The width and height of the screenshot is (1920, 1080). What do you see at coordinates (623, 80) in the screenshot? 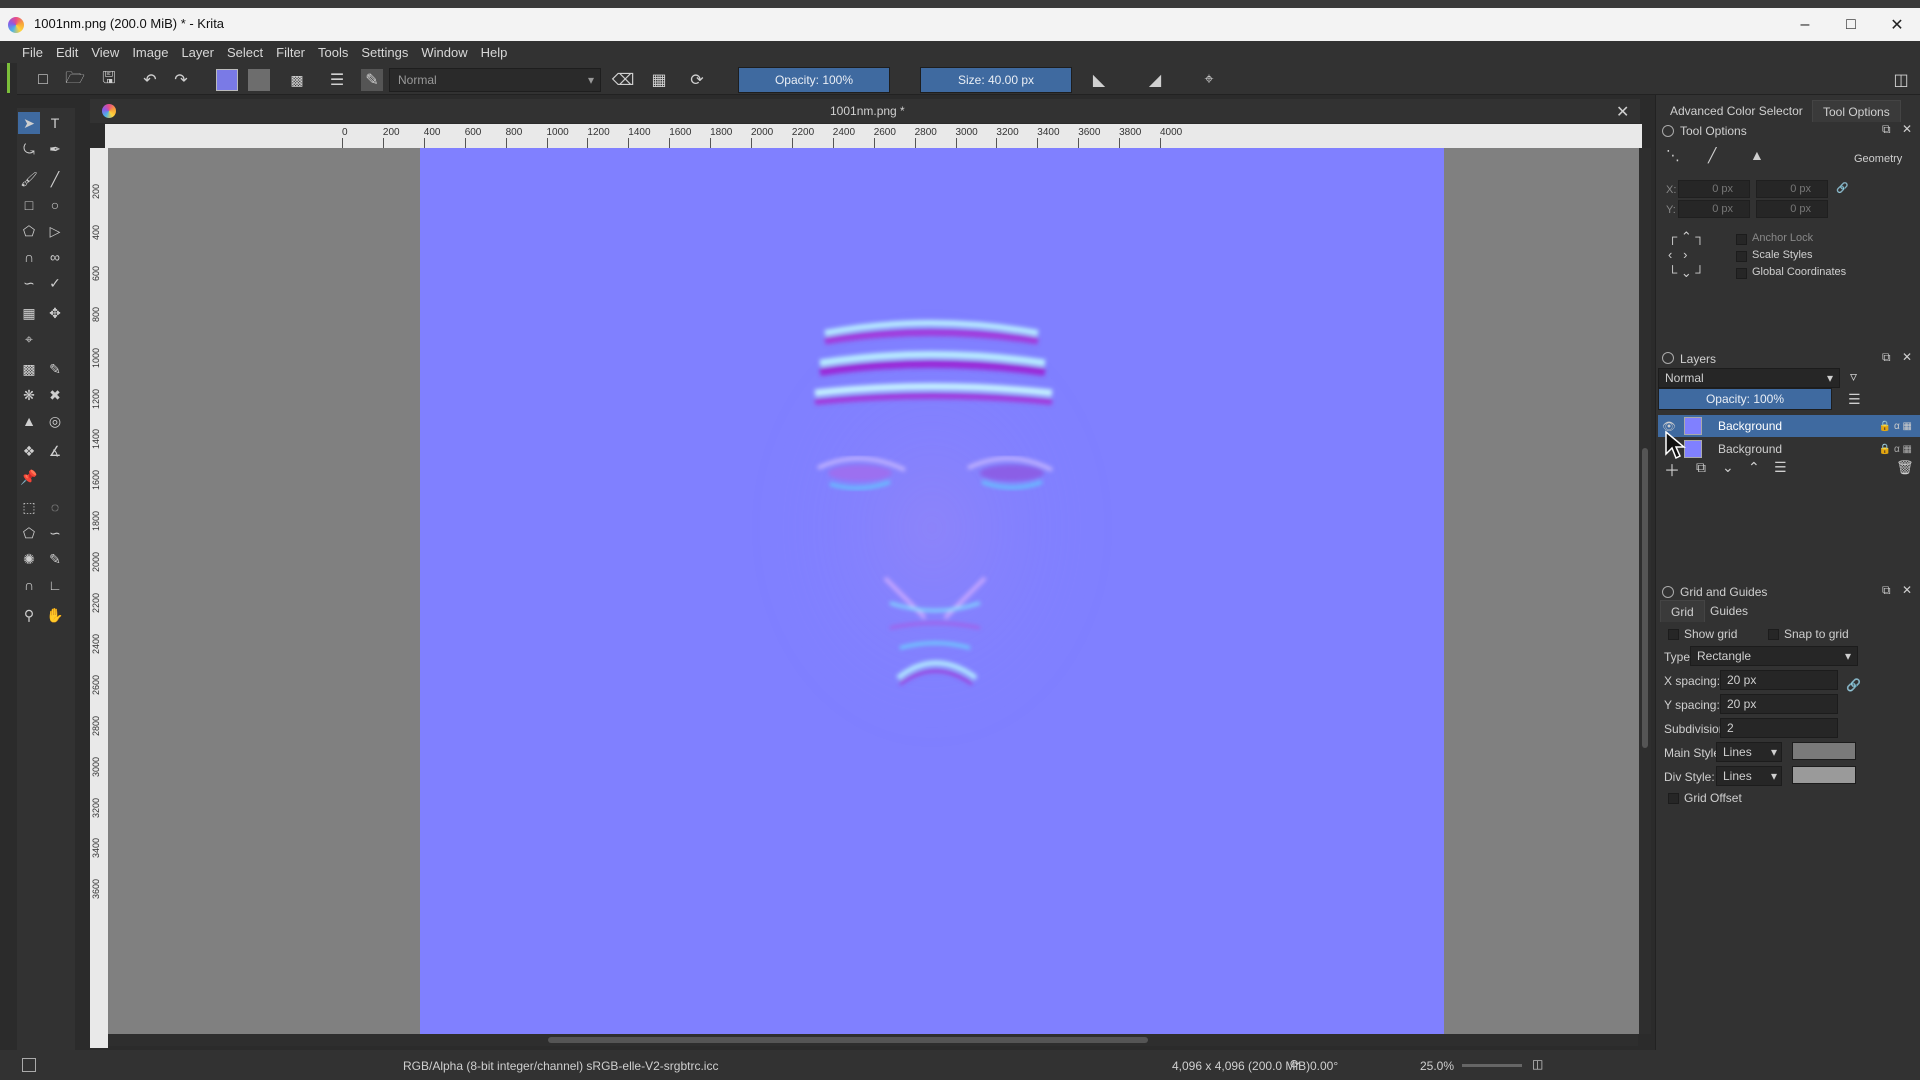
I see `eraser-icon: ⌫` at bounding box center [623, 80].